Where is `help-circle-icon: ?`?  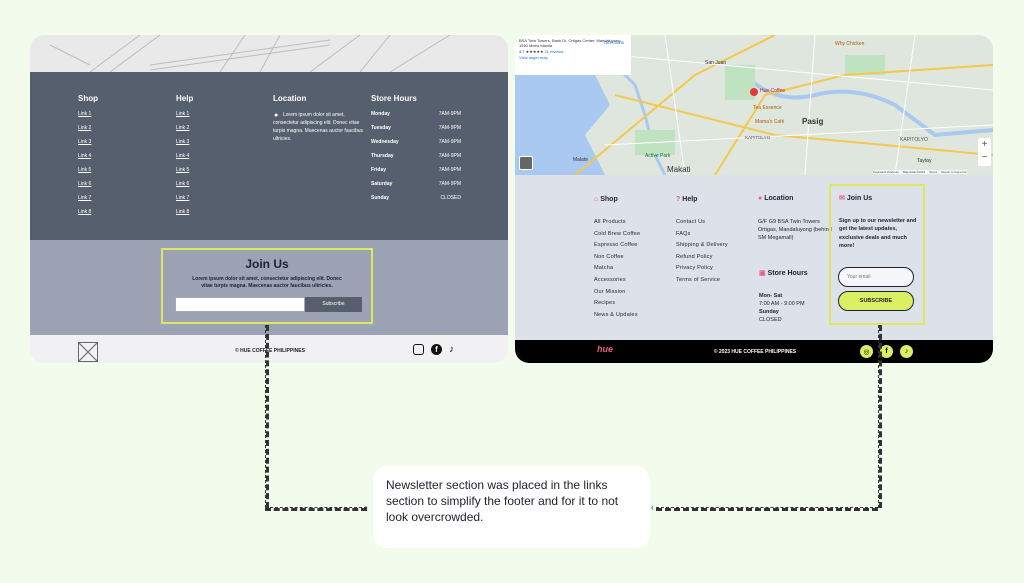 help-circle-icon: ? is located at coordinates (678, 199).